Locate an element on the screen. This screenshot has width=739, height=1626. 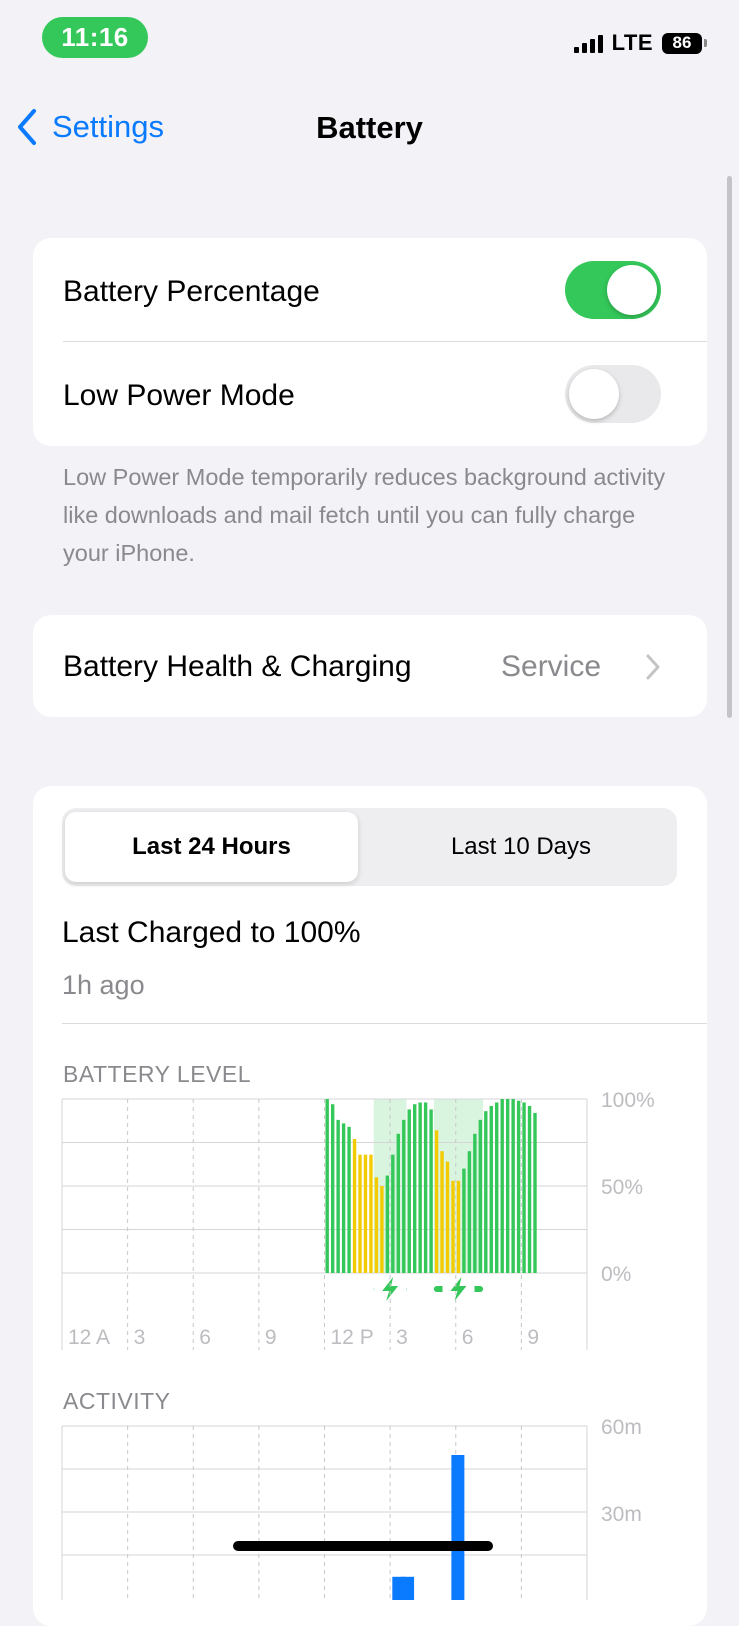
activity-y-tick-label: 60m is located at coordinates (621, 1427).